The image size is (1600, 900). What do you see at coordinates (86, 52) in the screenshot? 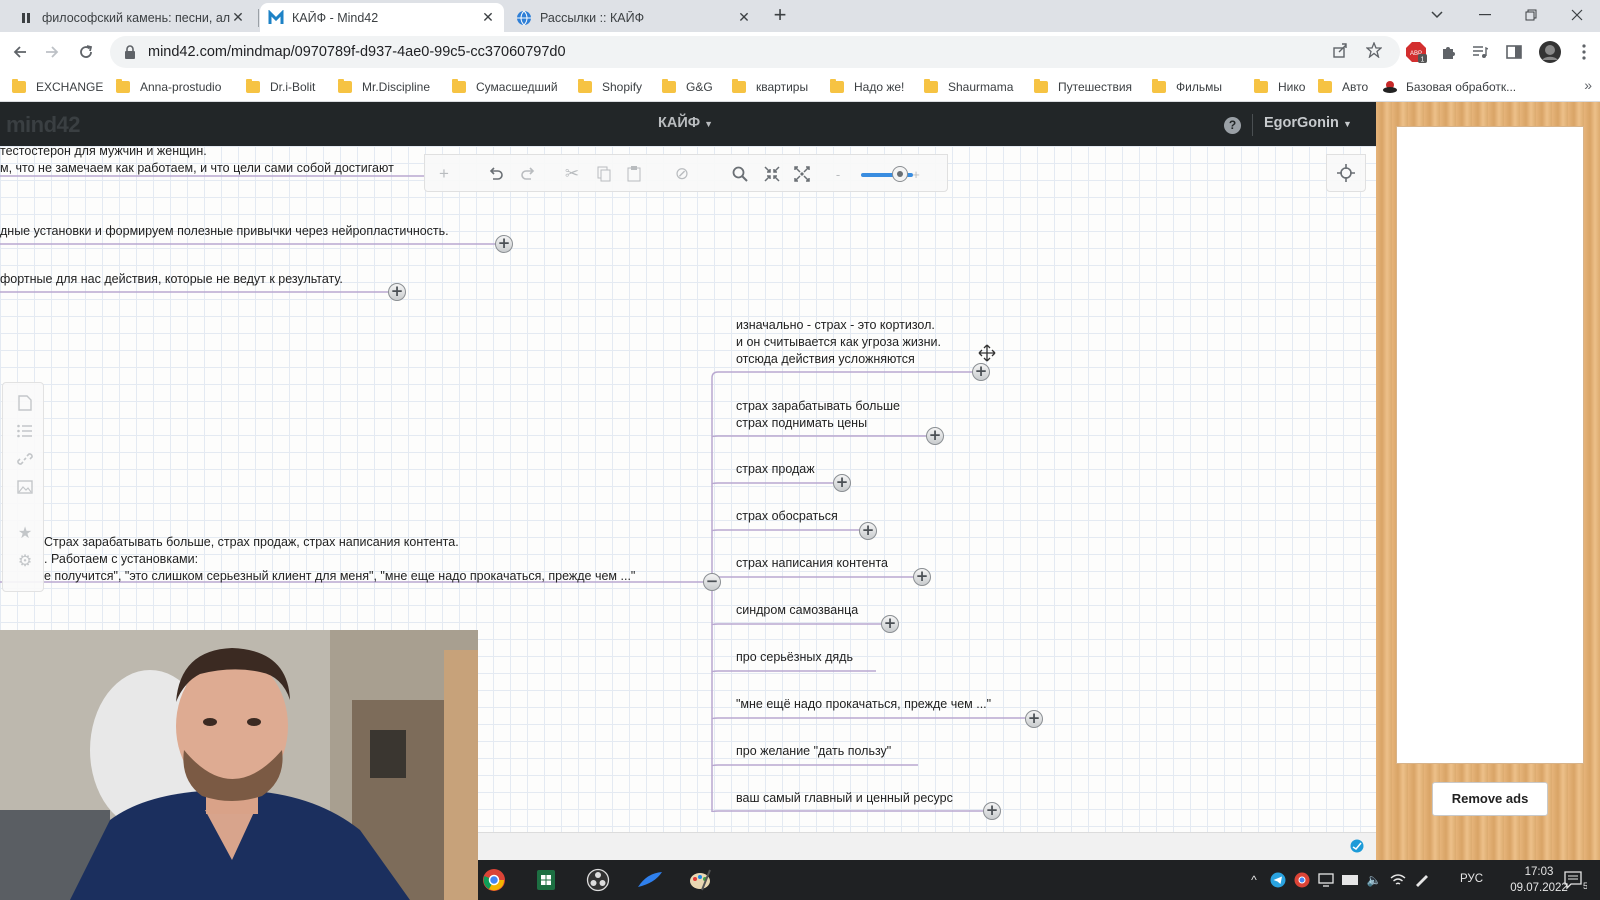
I see `reload-button` at bounding box center [86, 52].